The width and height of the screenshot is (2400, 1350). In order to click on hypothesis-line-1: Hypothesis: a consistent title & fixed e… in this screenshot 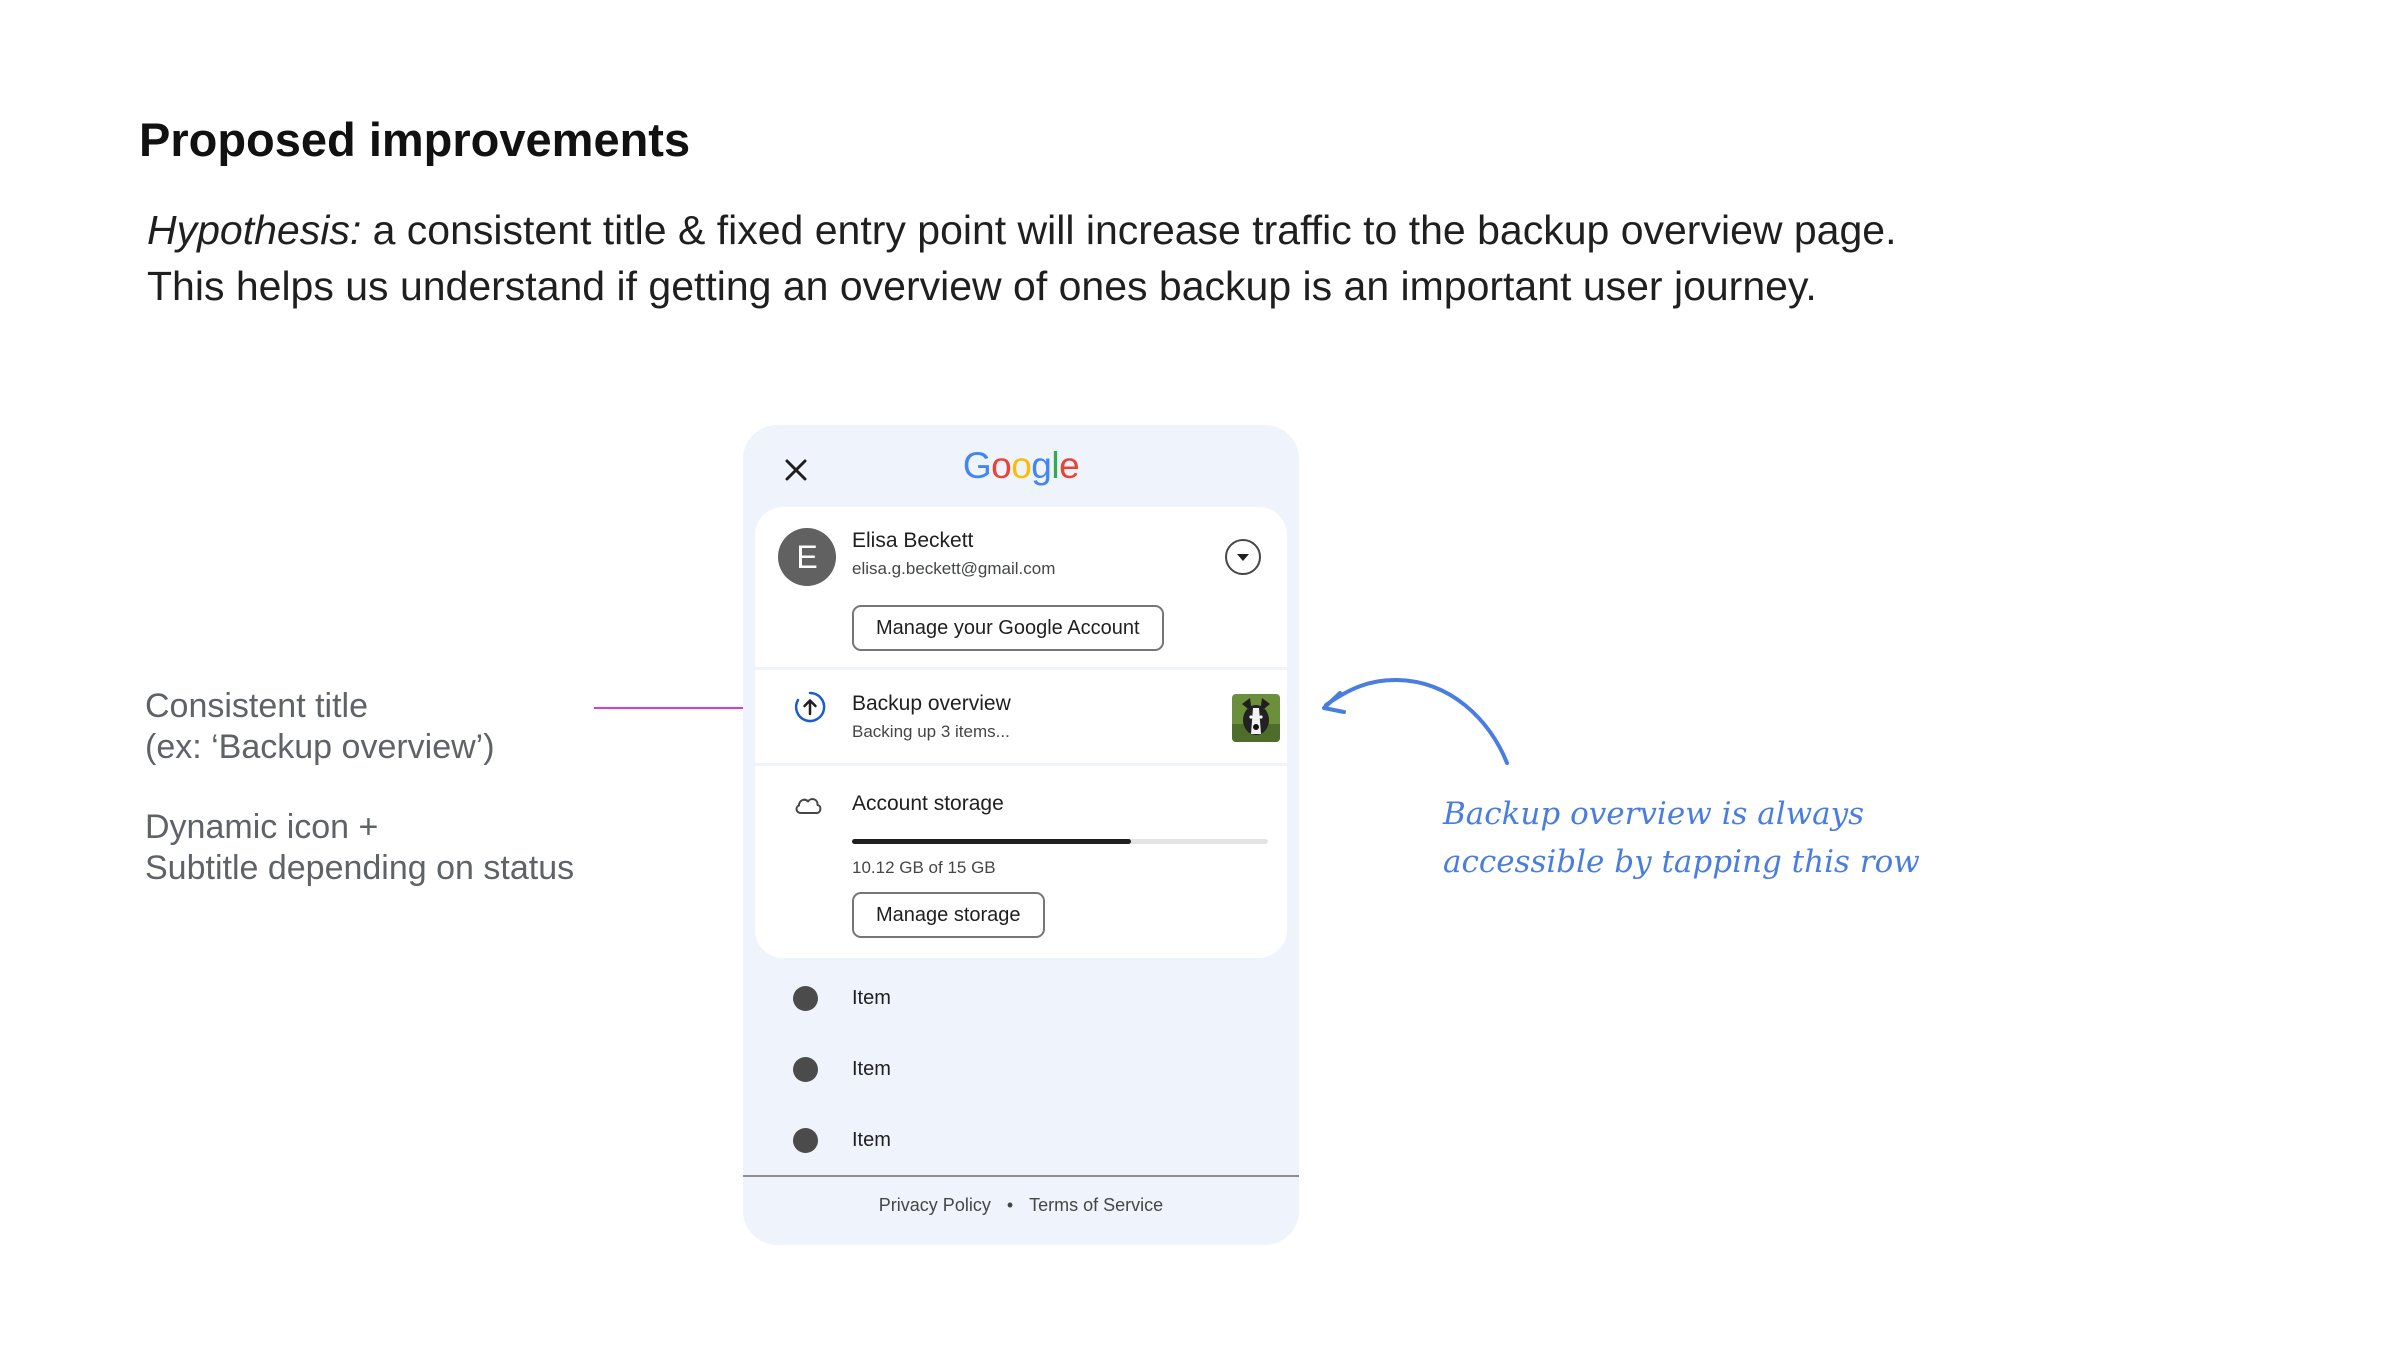, I will do `click(1021, 230)`.